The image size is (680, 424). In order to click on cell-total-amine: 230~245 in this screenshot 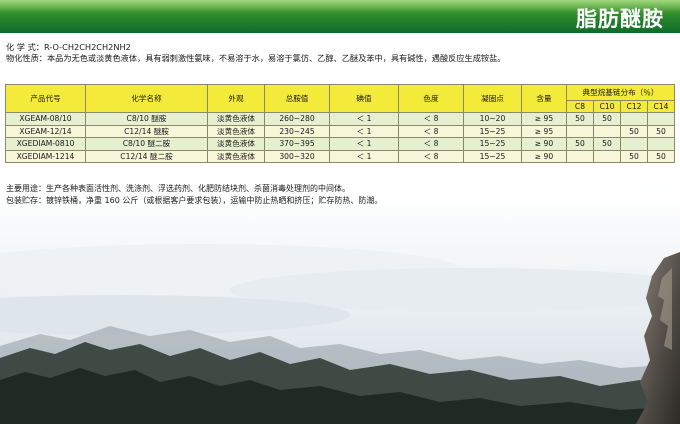, I will do `click(297, 131)`.